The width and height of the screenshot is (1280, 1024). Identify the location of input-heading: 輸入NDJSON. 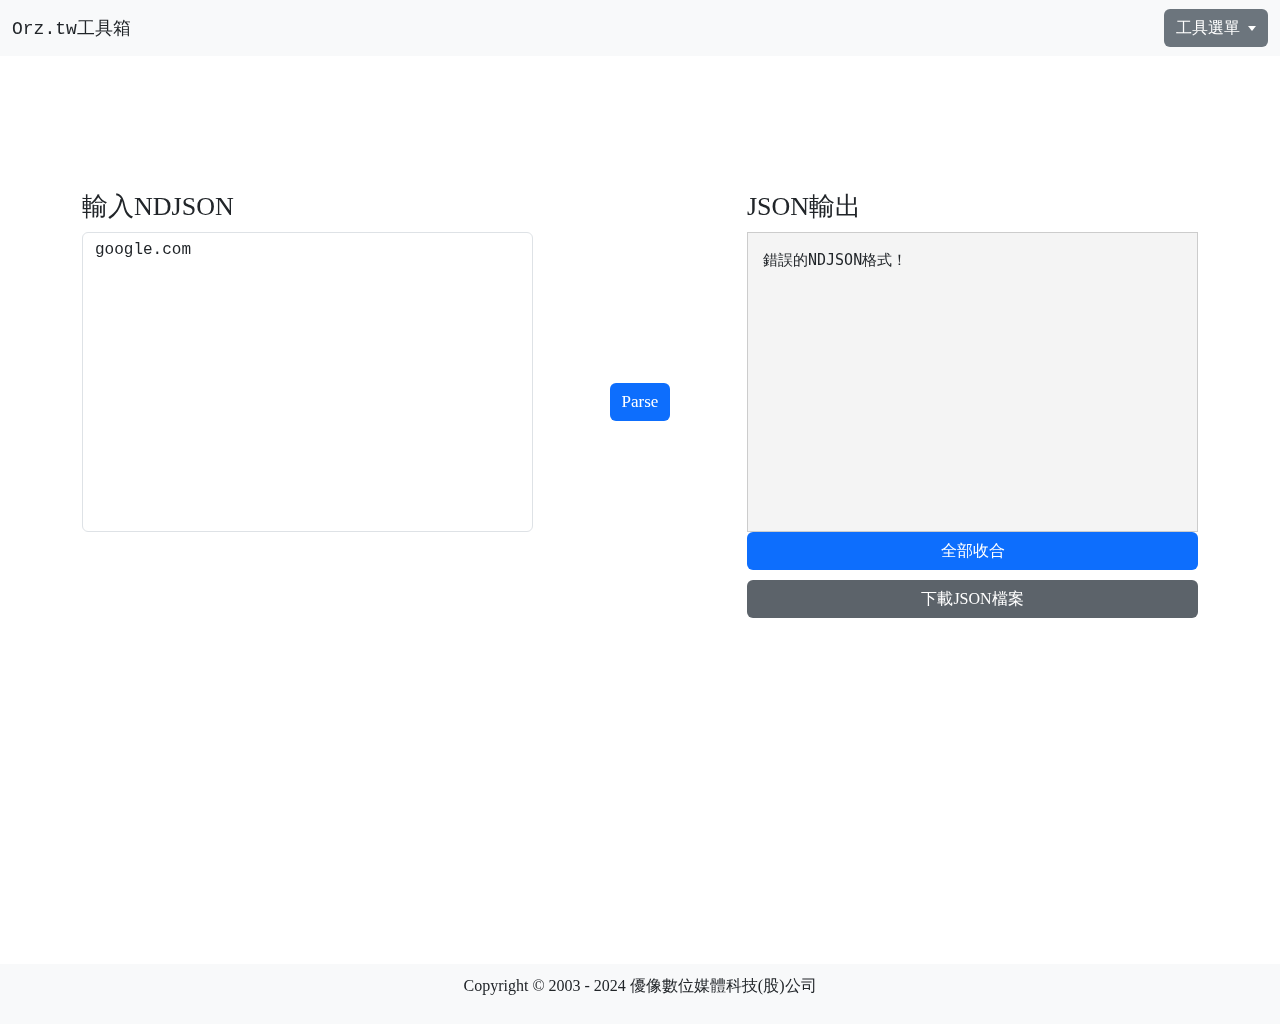
(158, 207).